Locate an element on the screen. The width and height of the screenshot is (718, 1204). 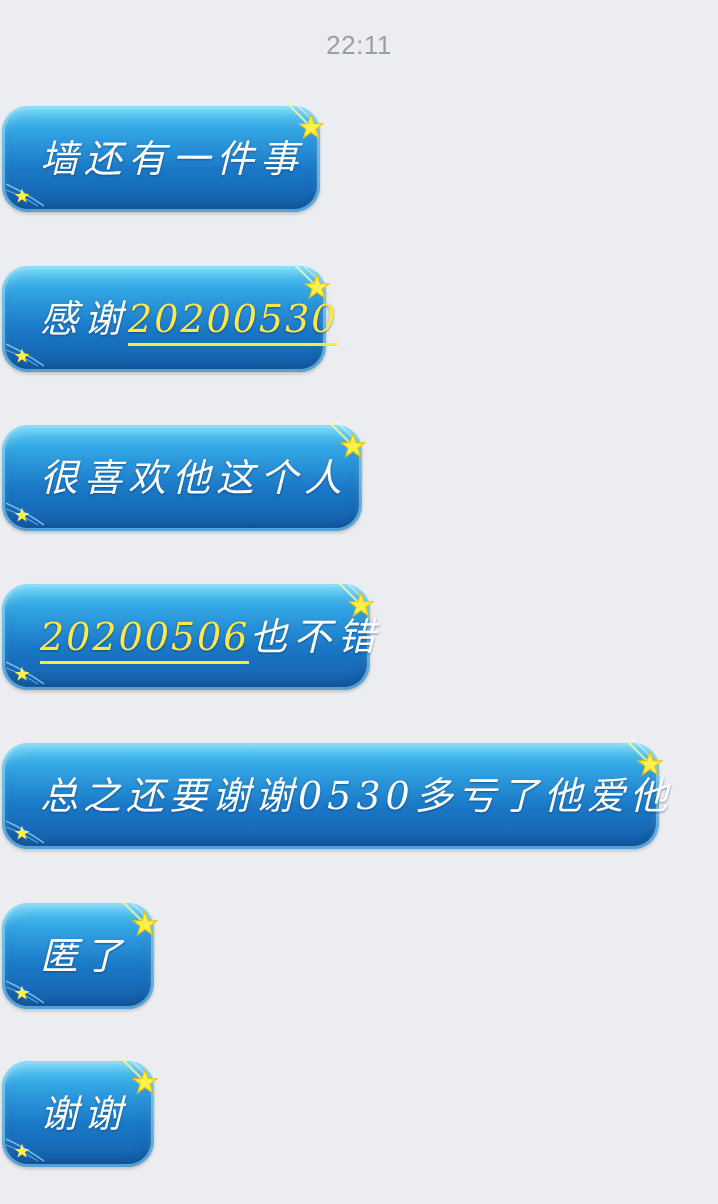
message-text: 墙还有一件事 is located at coordinates (172, 159).